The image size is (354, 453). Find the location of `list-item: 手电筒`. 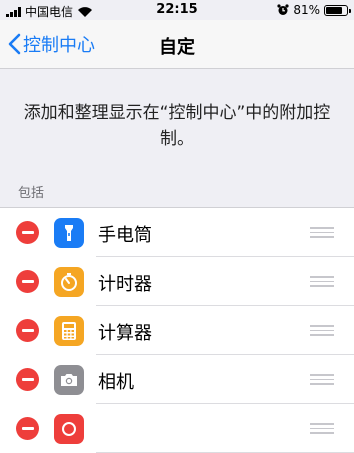

list-item: 手电筒 is located at coordinates (177, 232).